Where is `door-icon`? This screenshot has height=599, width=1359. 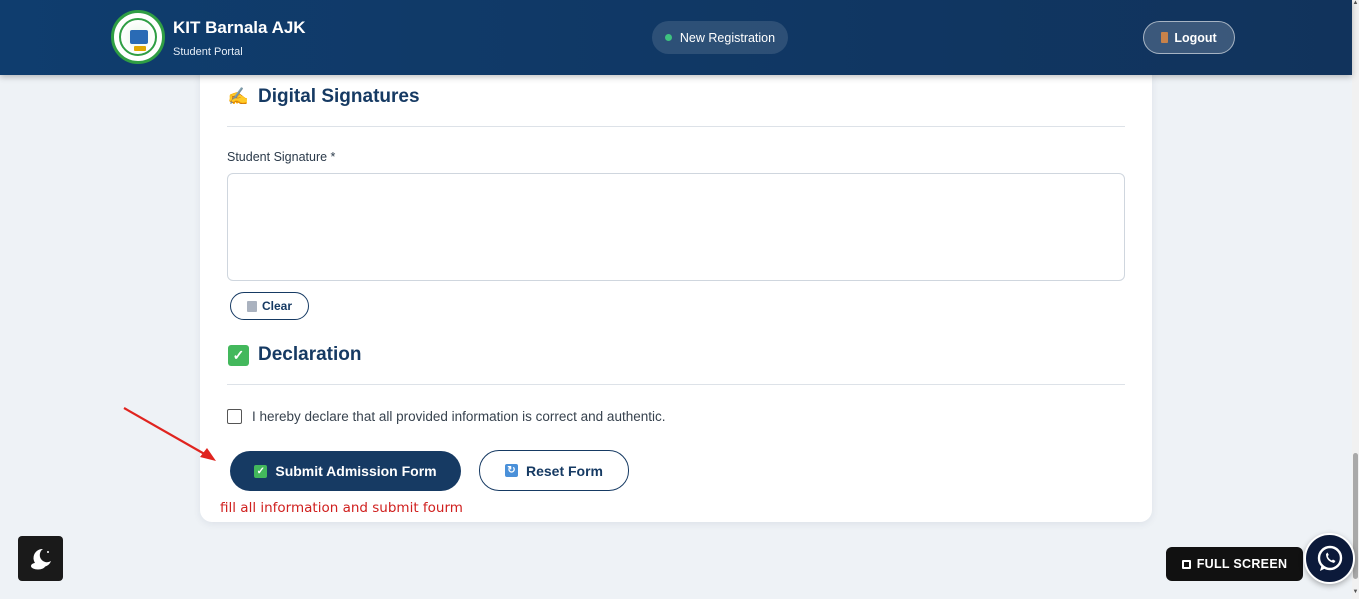
door-icon is located at coordinates (1165, 37).